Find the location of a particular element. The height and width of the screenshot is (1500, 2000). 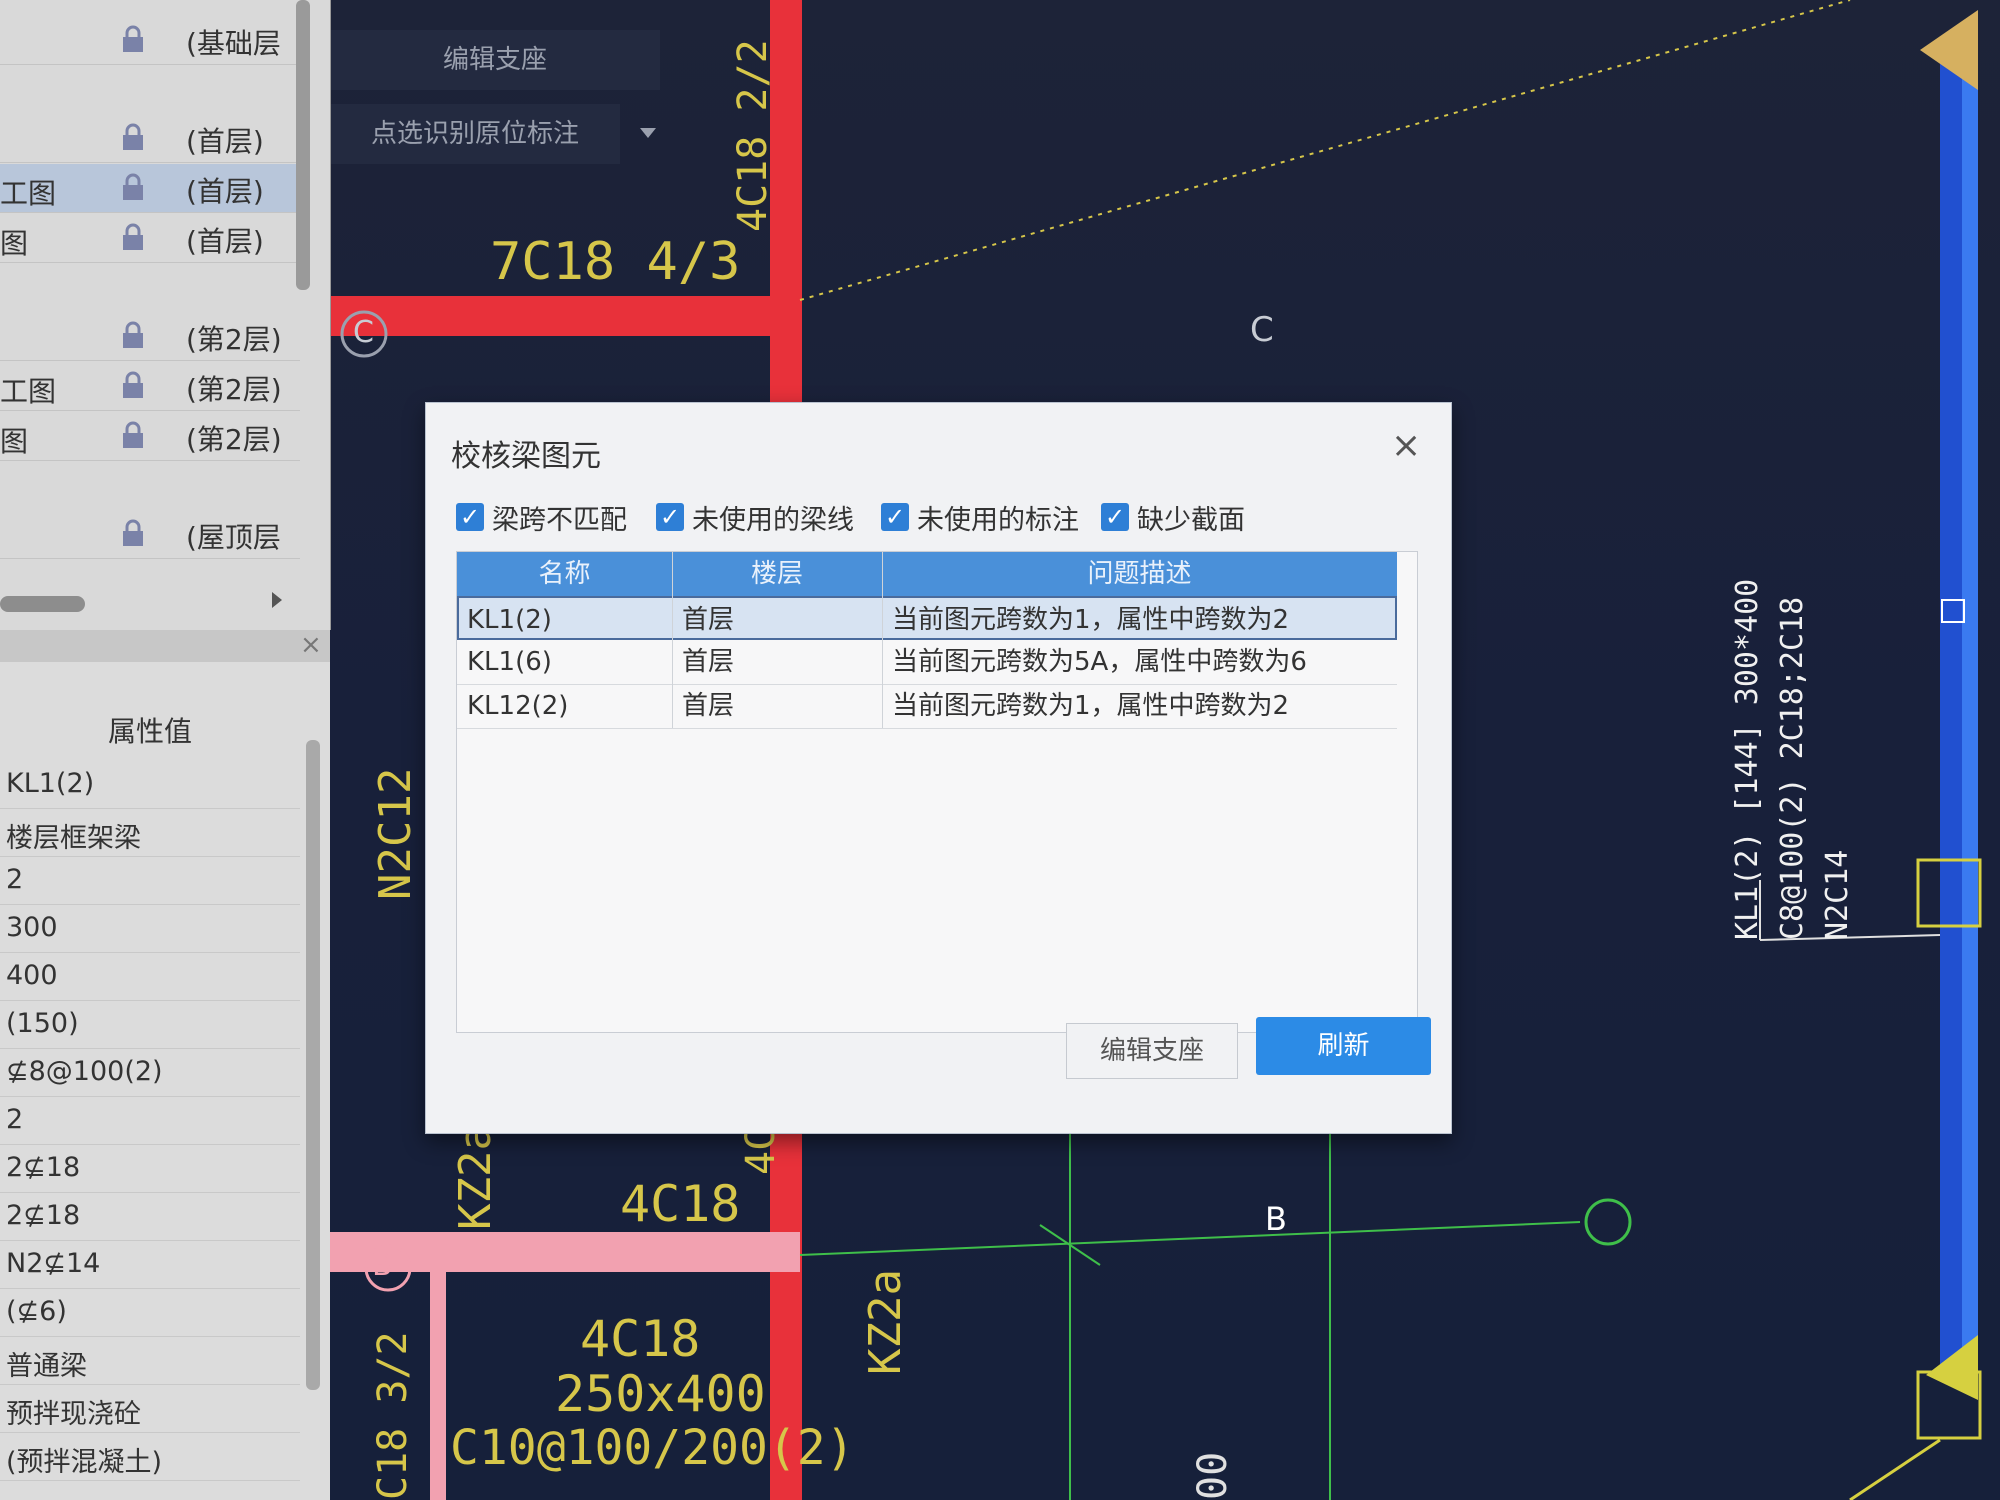

label-box-section: 250x400 is located at coordinates (660, 1394).